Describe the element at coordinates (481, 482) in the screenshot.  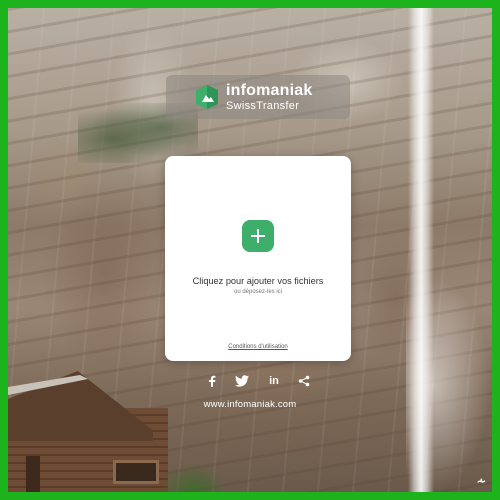
I see `corner-brand-icon: ⩪` at that location.